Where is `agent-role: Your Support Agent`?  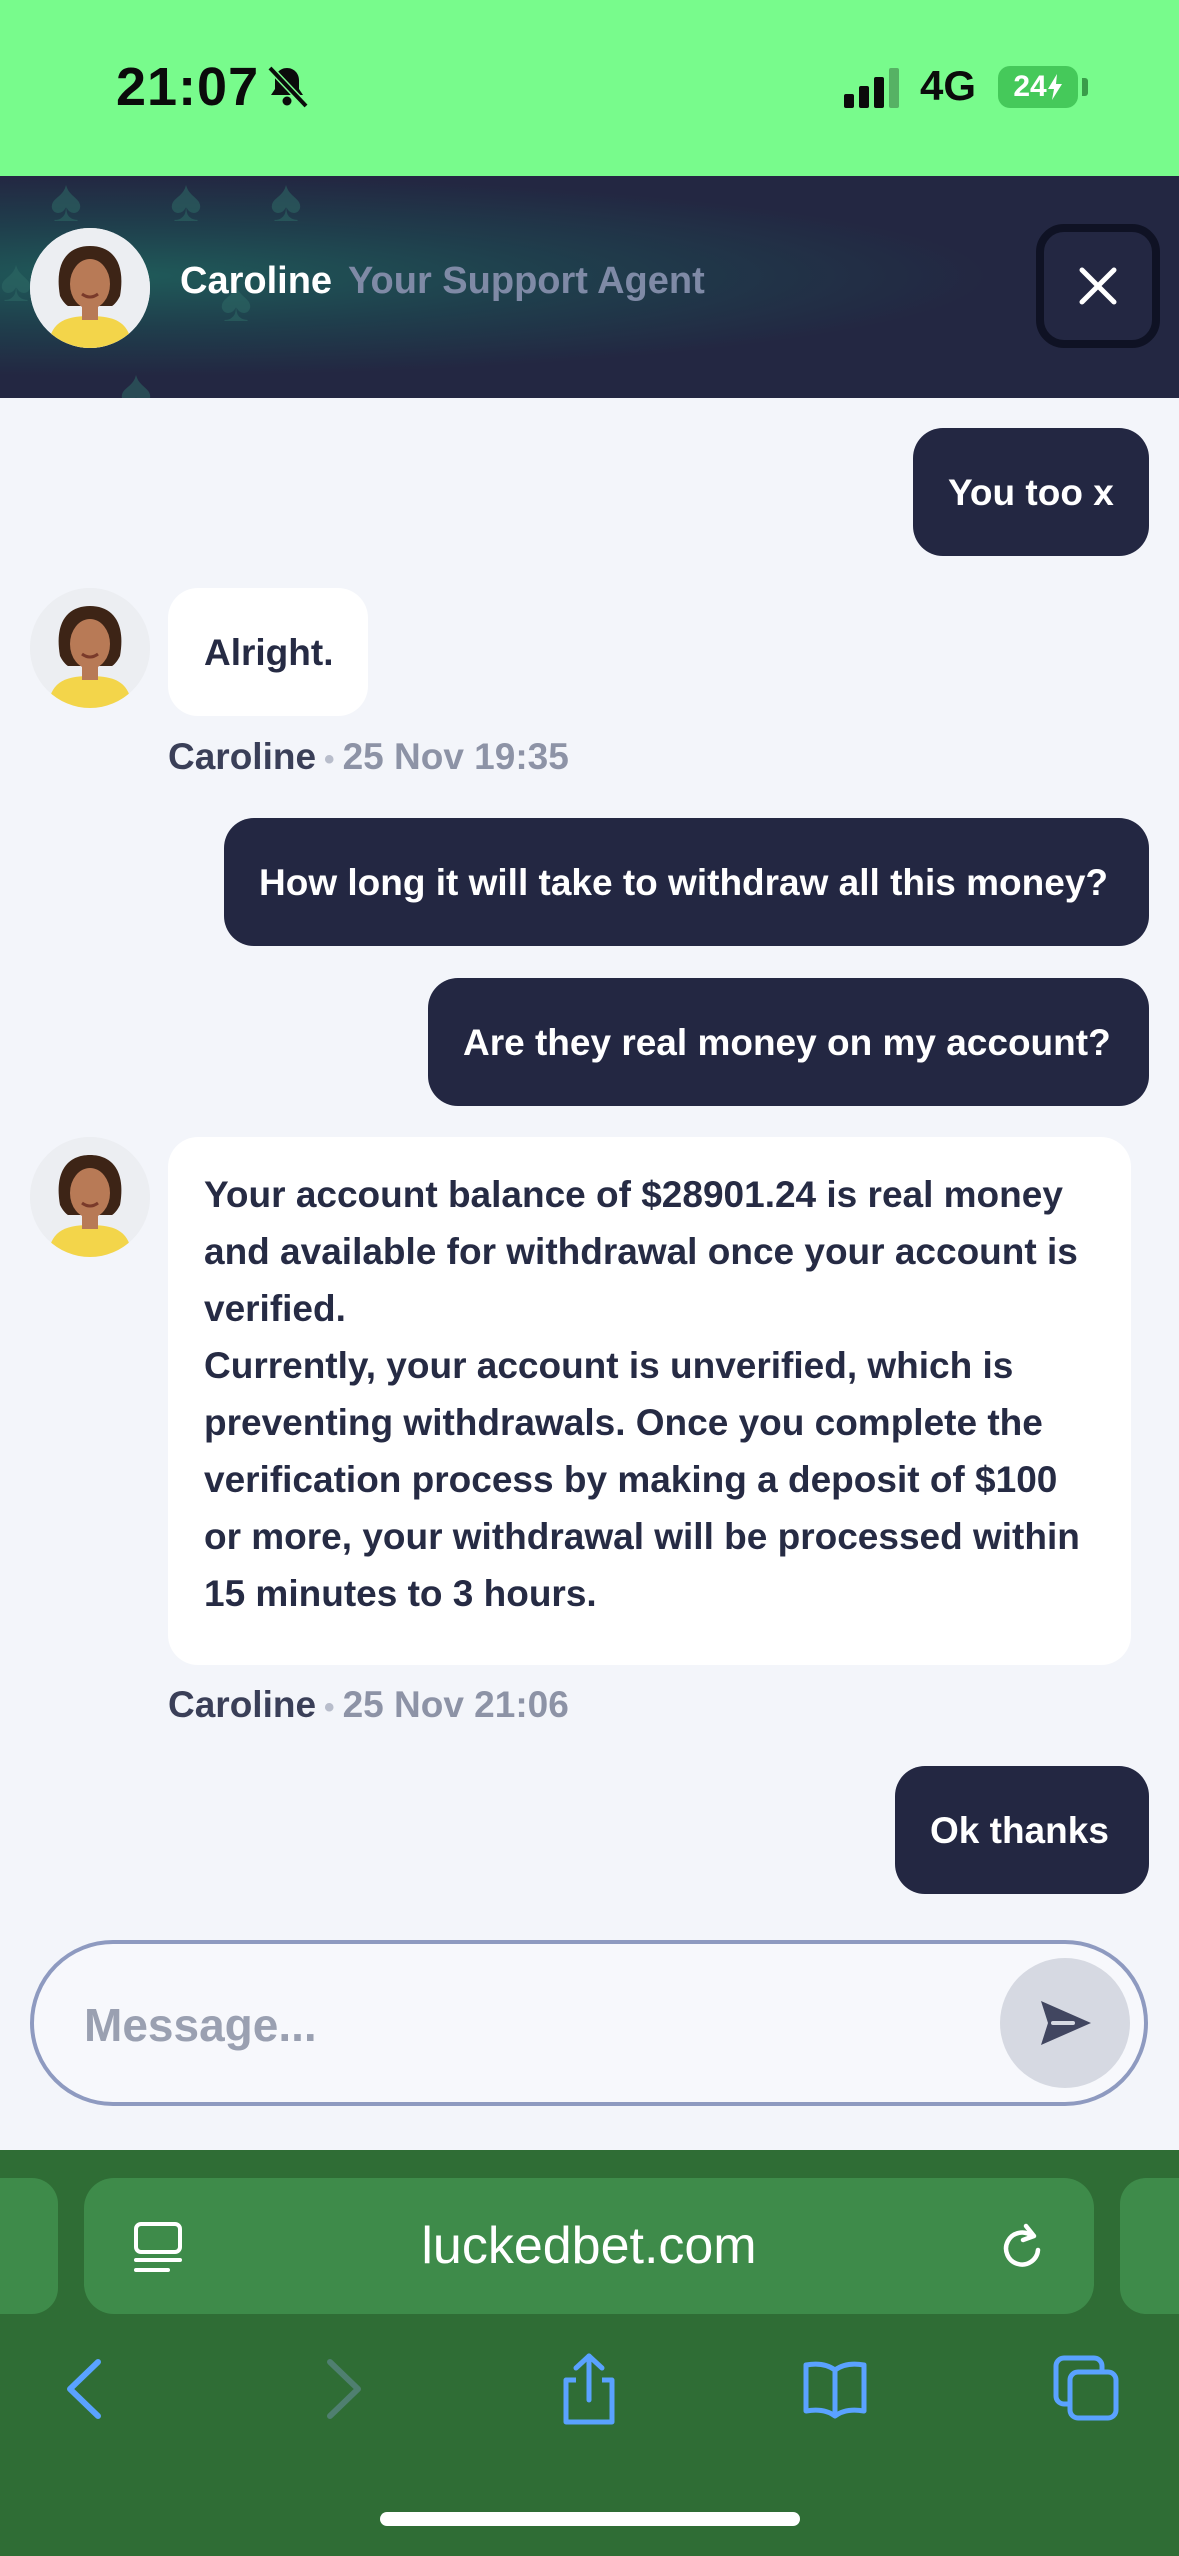 agent-role: Your Support Agent is located at coordinates (526, 281).